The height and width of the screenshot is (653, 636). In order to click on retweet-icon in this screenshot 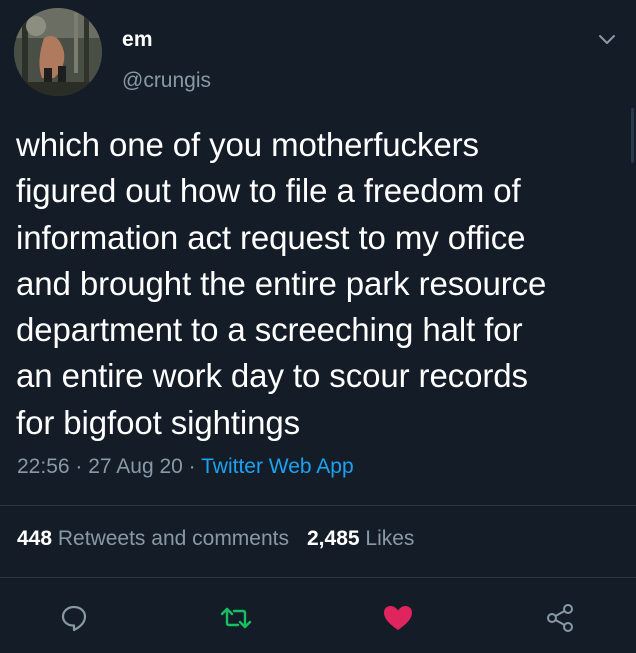, I will do `click(236, 618)`.